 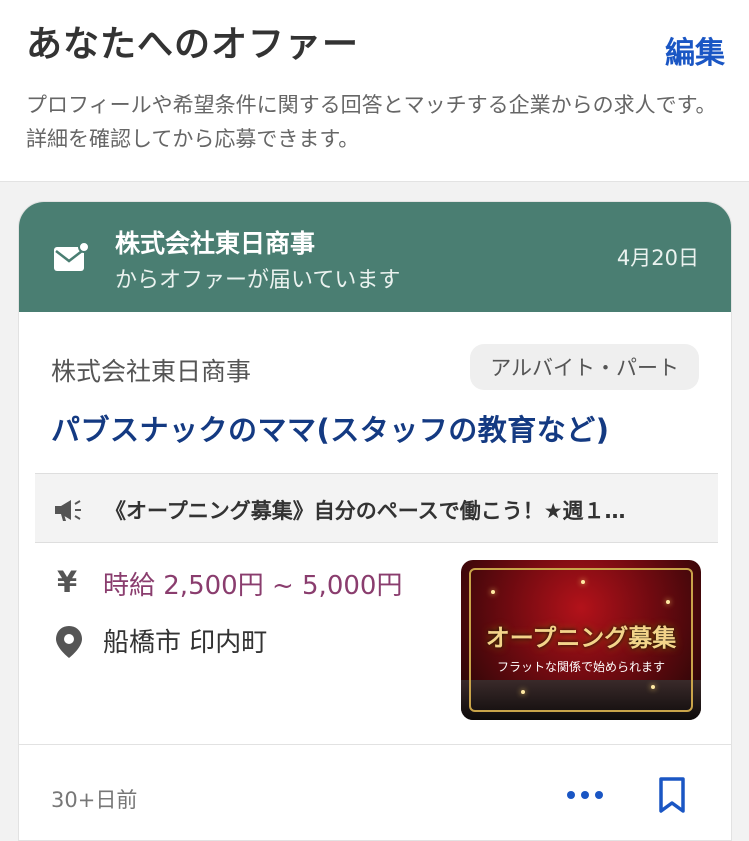 What do you see at coordinates (71, 256) in the screenshot?
I see `mail-icon` at bounding box center [71, 256].